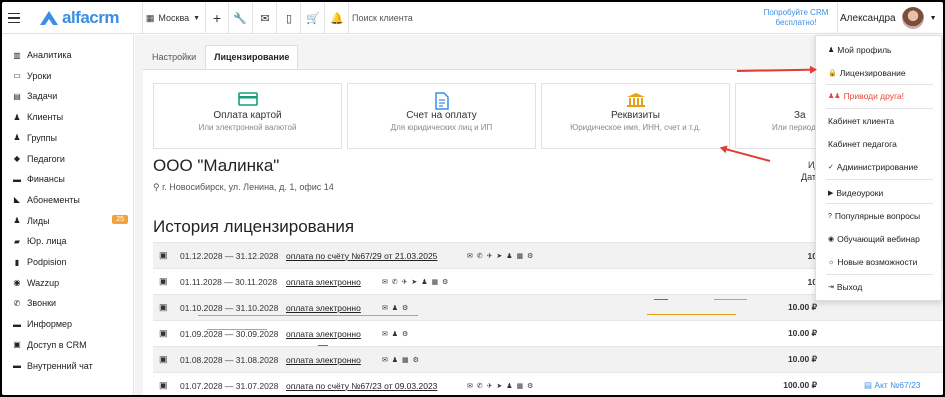  I want to click on sidebar-item-7: ◣ Абонементы, so click(71, 200).